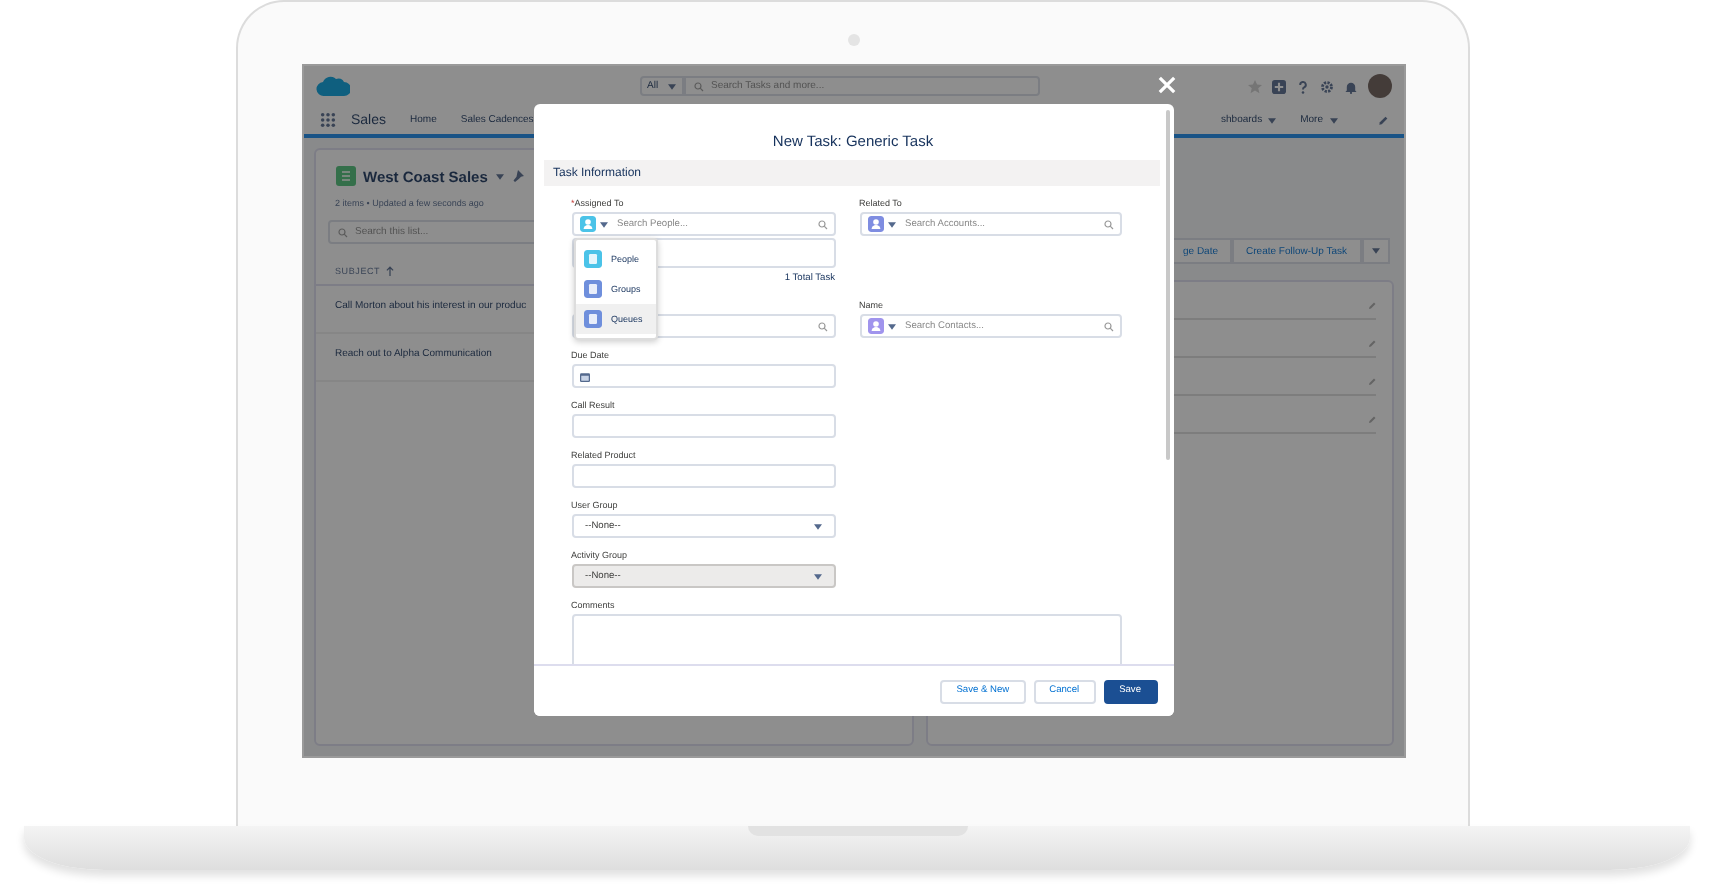  What do you see at coordinates (1254, 86) in the screenshot?
I see `star-icon` at bounding box center [1254, 86].